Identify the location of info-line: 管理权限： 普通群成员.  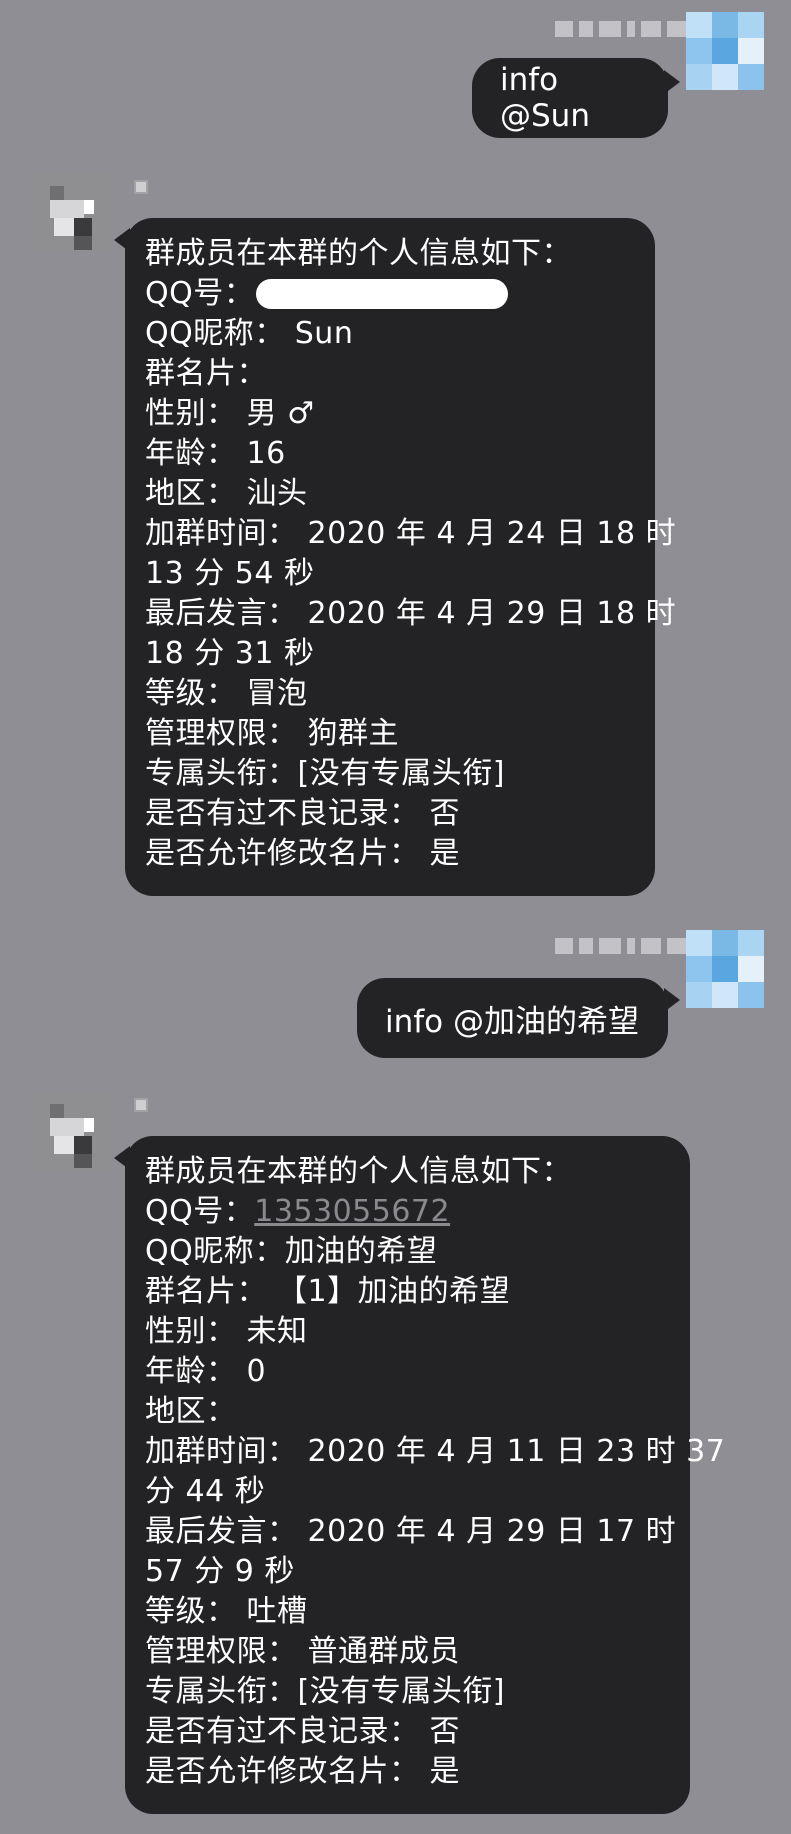
(303, 1651).